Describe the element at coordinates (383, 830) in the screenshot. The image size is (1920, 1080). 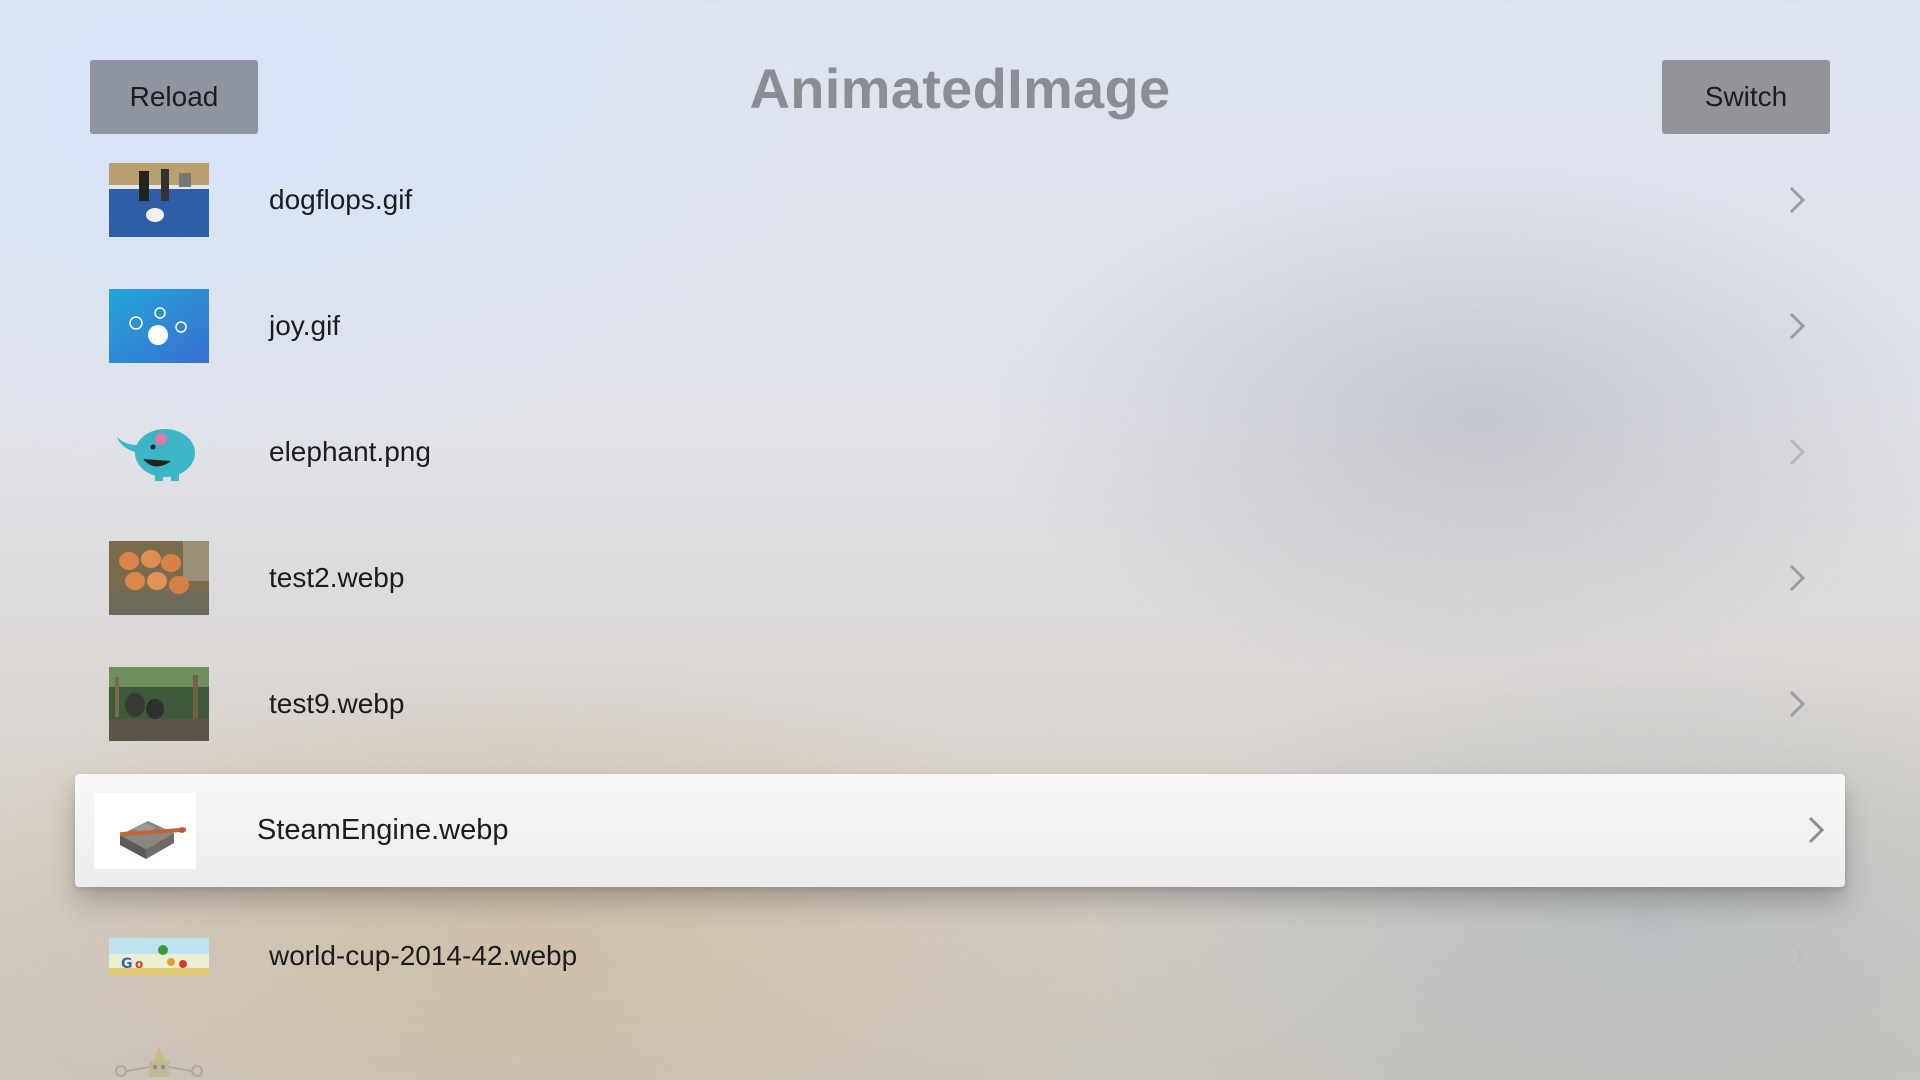
I see `list-item-label: SteamEngine.webp` at that location.